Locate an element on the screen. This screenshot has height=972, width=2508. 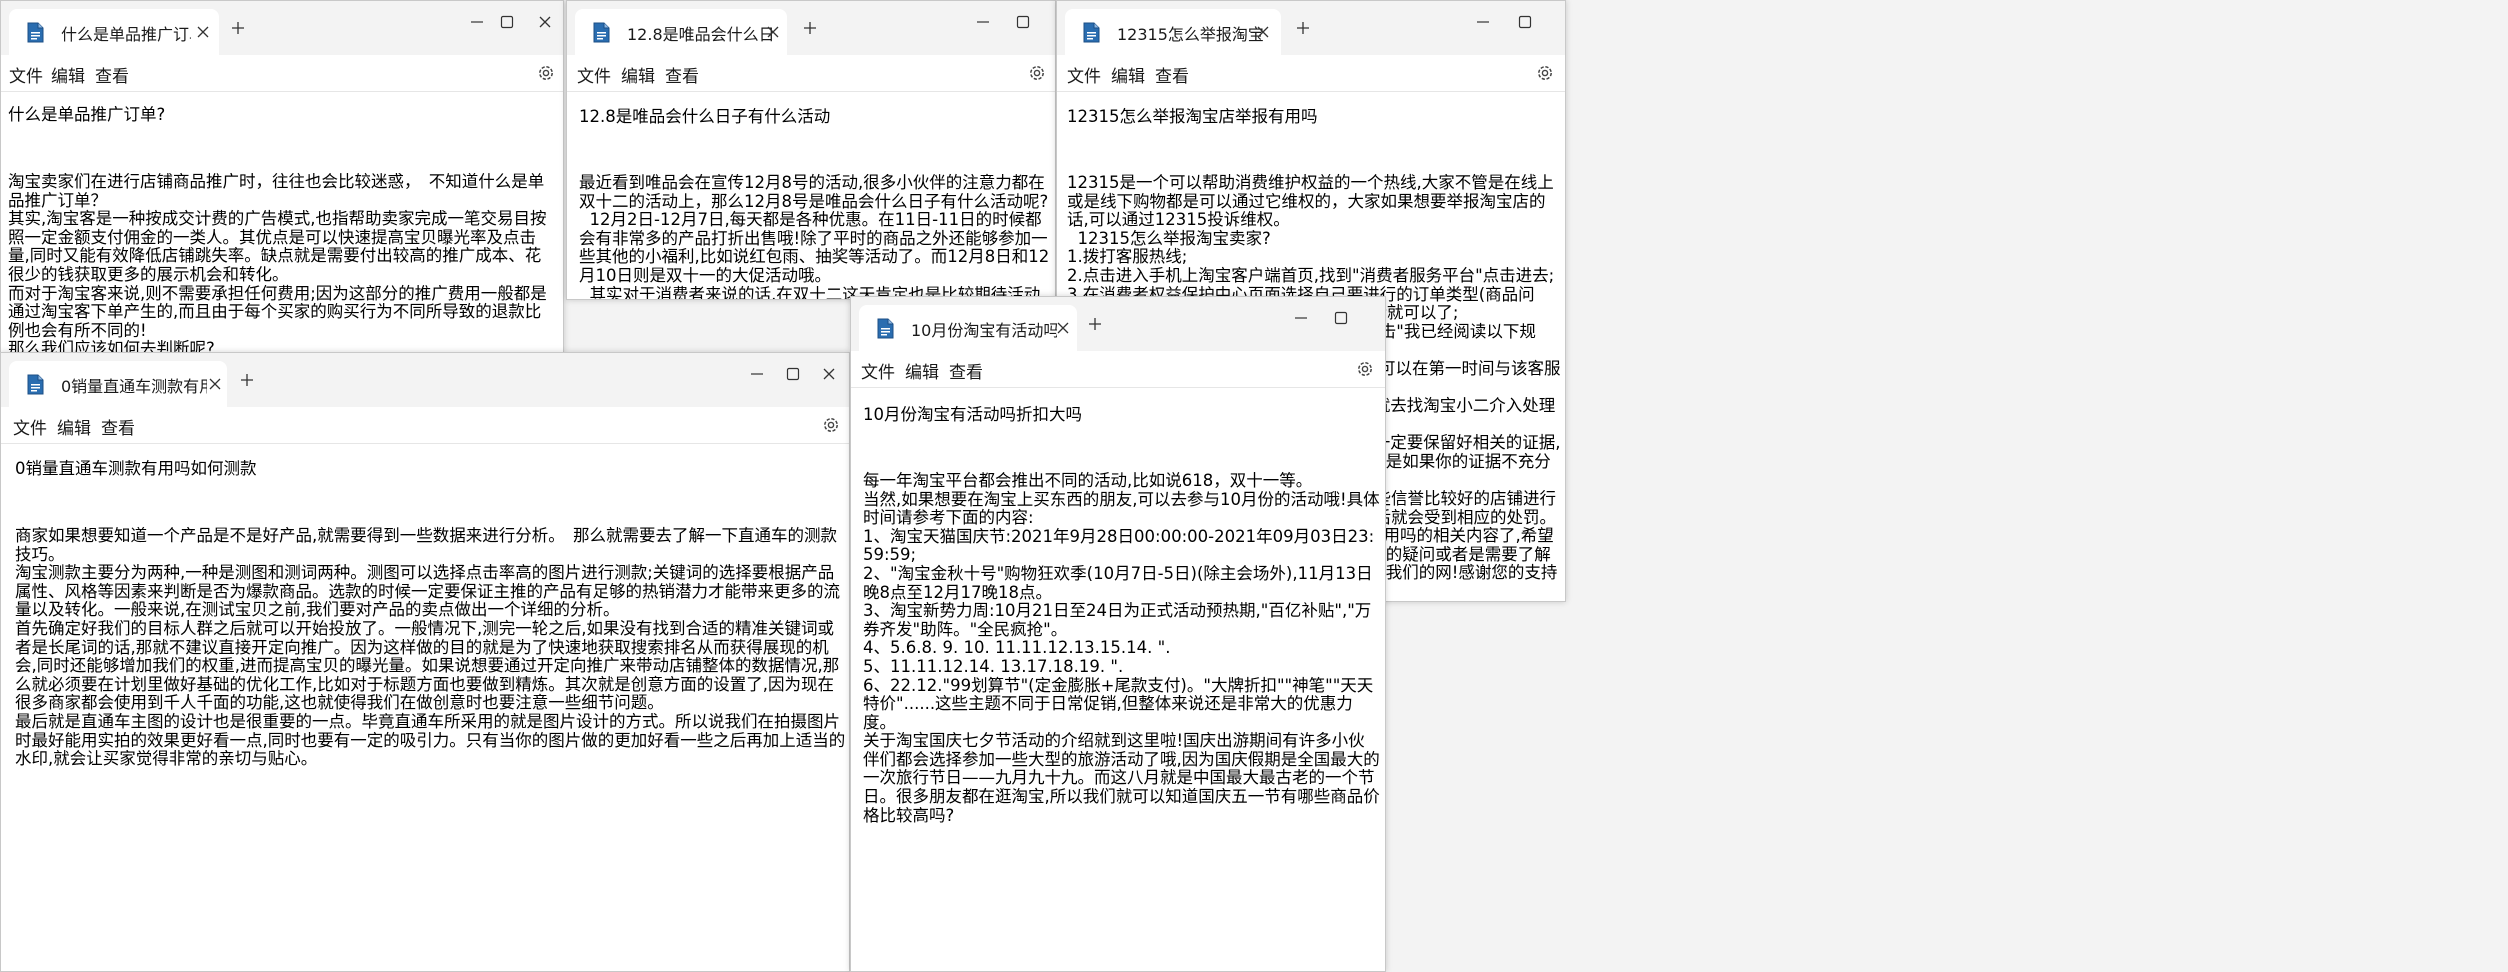
tab-title: 12.8是唯品会什么日子有什么活动.txt is located at coordinates (701, 34).